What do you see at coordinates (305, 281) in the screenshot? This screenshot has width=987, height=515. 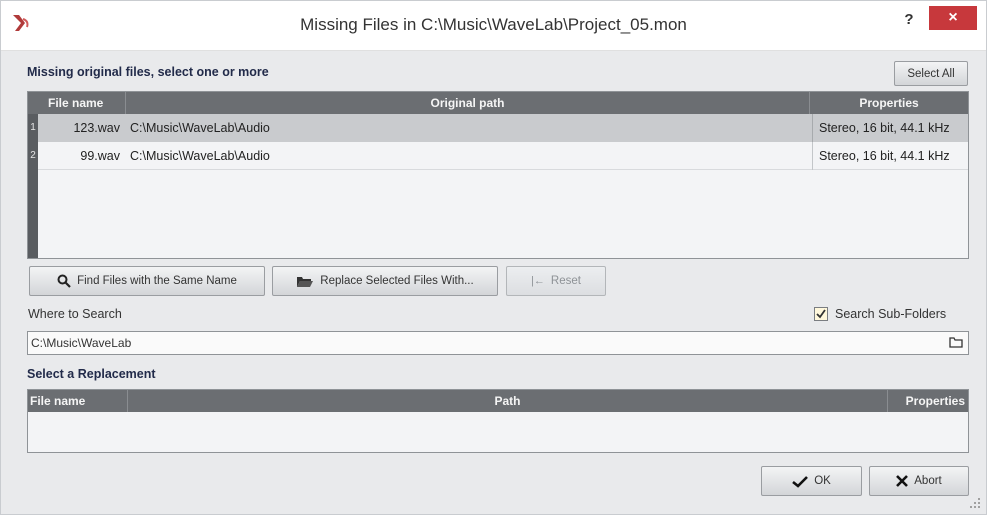 I see `folder-open-icon` at bounding box center [305, 281].